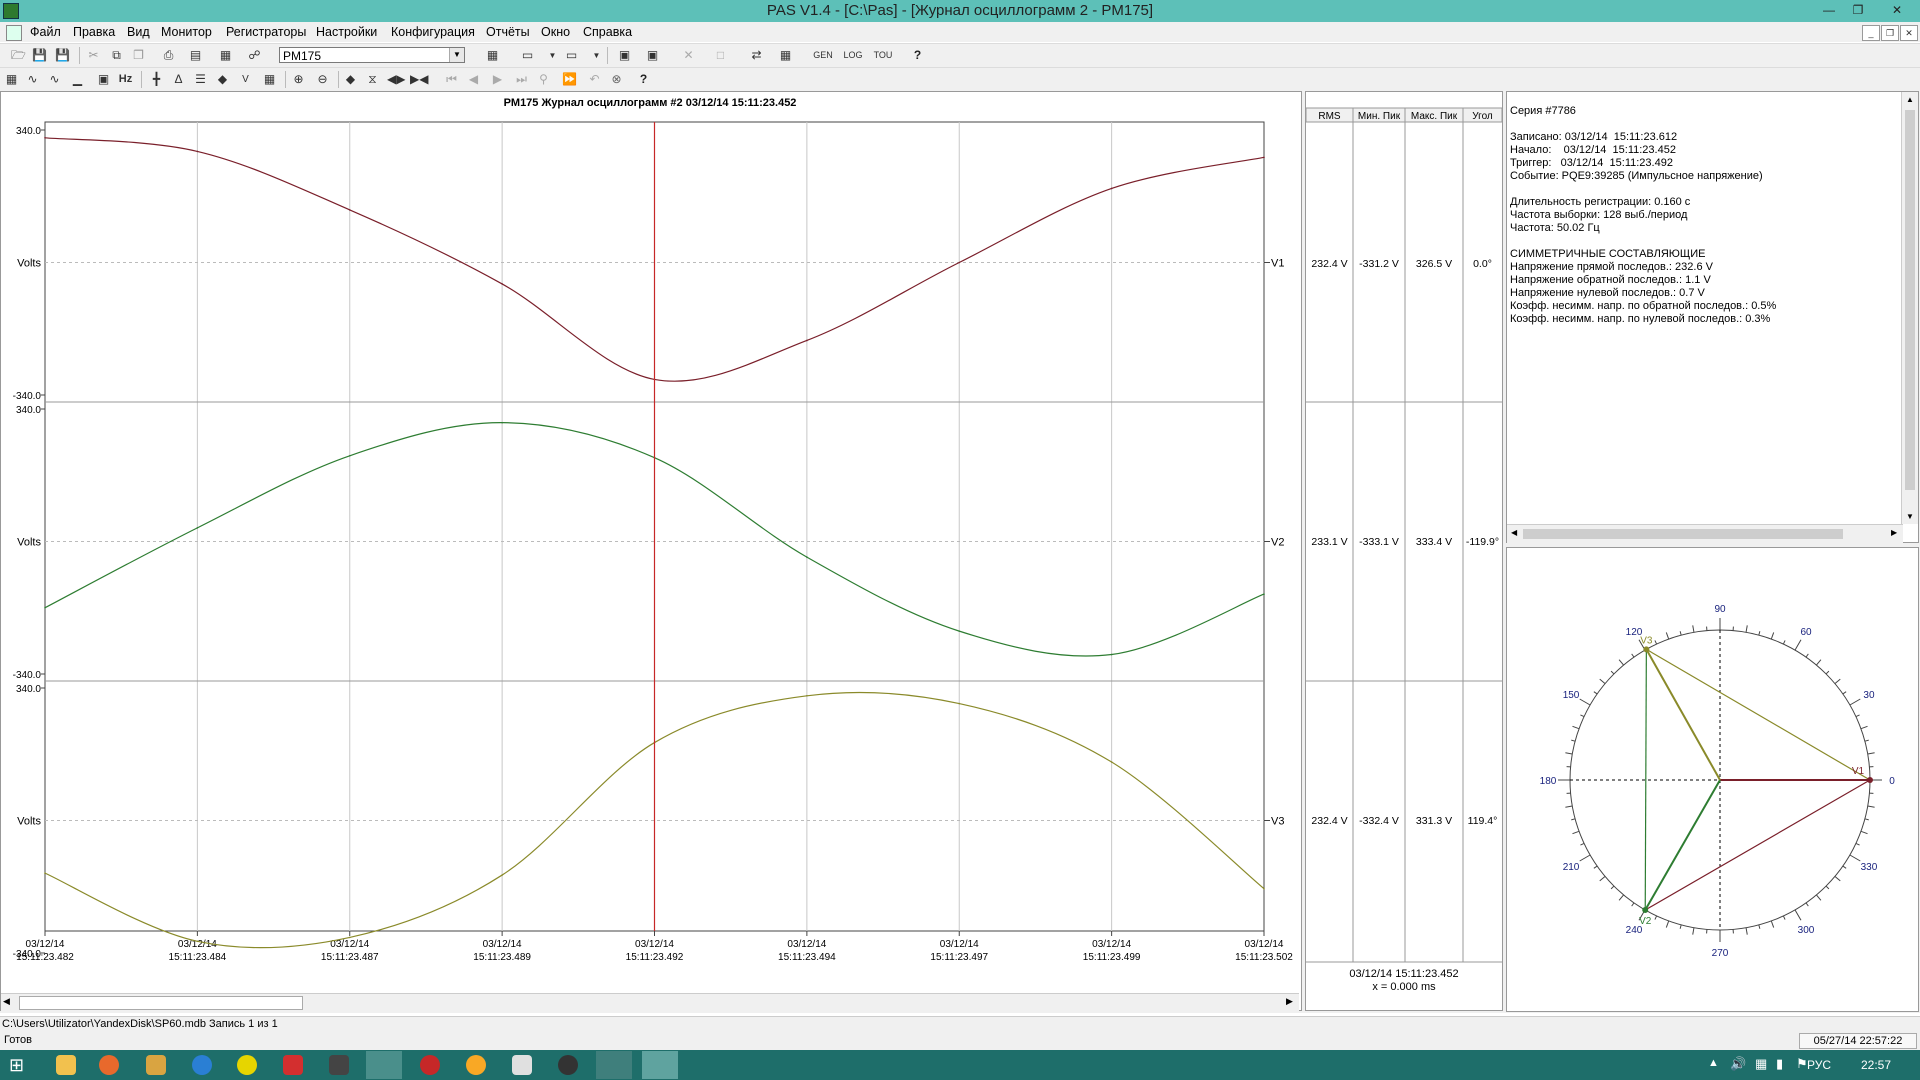  I want to click on properties-icon: ▦, so click(225, 55).